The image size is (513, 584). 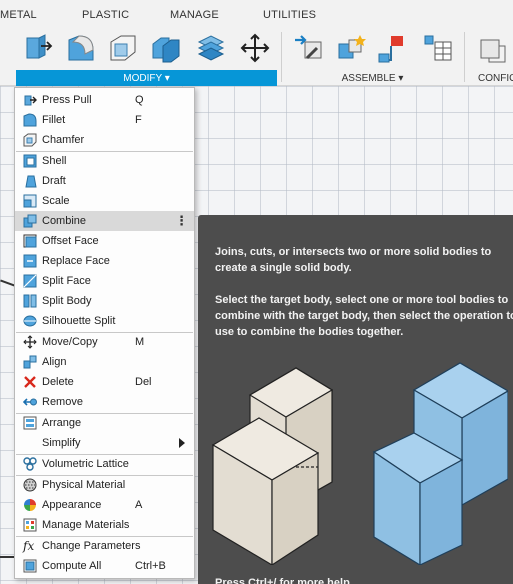 What do you see at coordinates (104, 140) in the screenshot?
I see `menu-item-chamfer: Chamfer` at bounding box center [104, 140].